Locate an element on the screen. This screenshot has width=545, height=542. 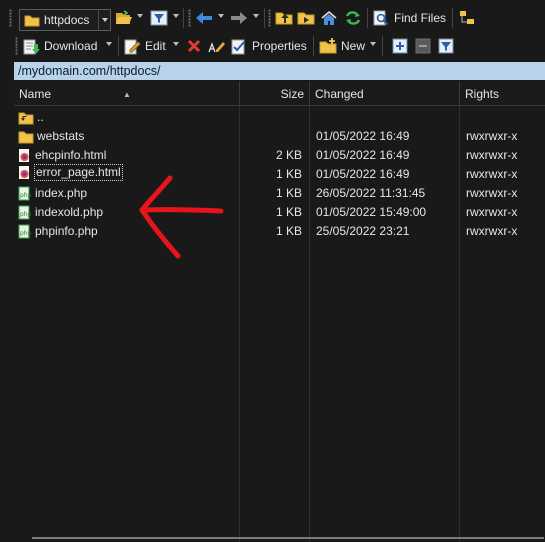
edit-icon is located at coordinates (132, 46).